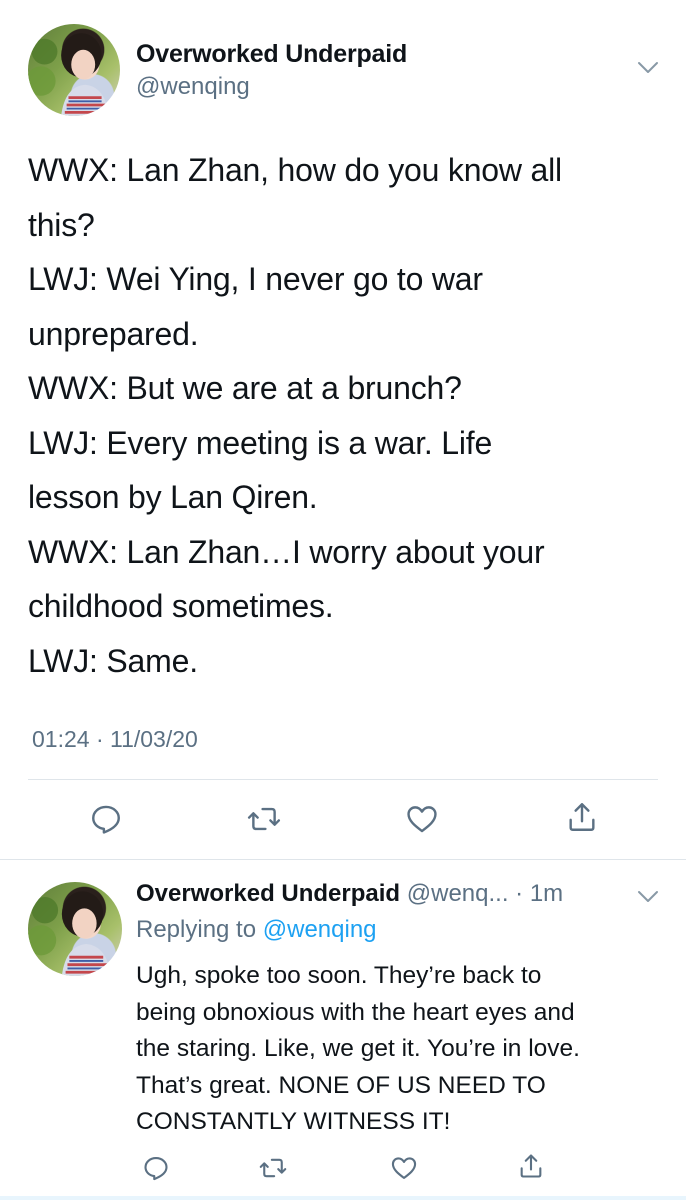  What do you see at coordinates (295, 170) in the screenshot?
I see `tweet-text-line: WWX: Lan Zhan, how do you know all` at bounding box center [295, 170].